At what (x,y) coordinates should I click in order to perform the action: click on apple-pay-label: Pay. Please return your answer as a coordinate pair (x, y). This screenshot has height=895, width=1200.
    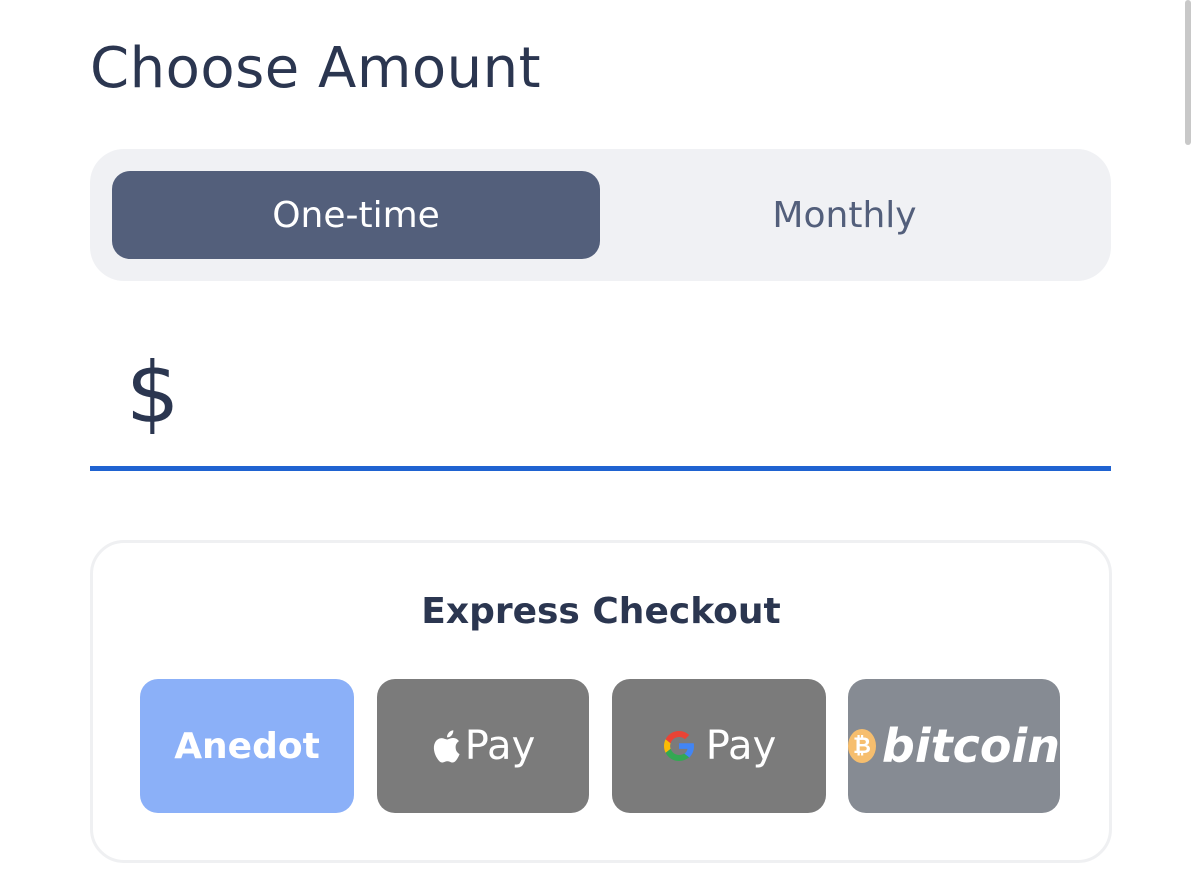
    Looking at the image, I should click on (500, 746).